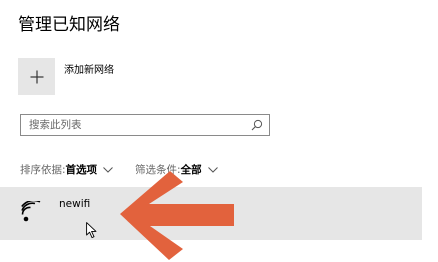 The height and width of the screenshot is (262, 438). Describe the element at coordinates (257, 125) in the screenshot. I see `search-icon` at that location.